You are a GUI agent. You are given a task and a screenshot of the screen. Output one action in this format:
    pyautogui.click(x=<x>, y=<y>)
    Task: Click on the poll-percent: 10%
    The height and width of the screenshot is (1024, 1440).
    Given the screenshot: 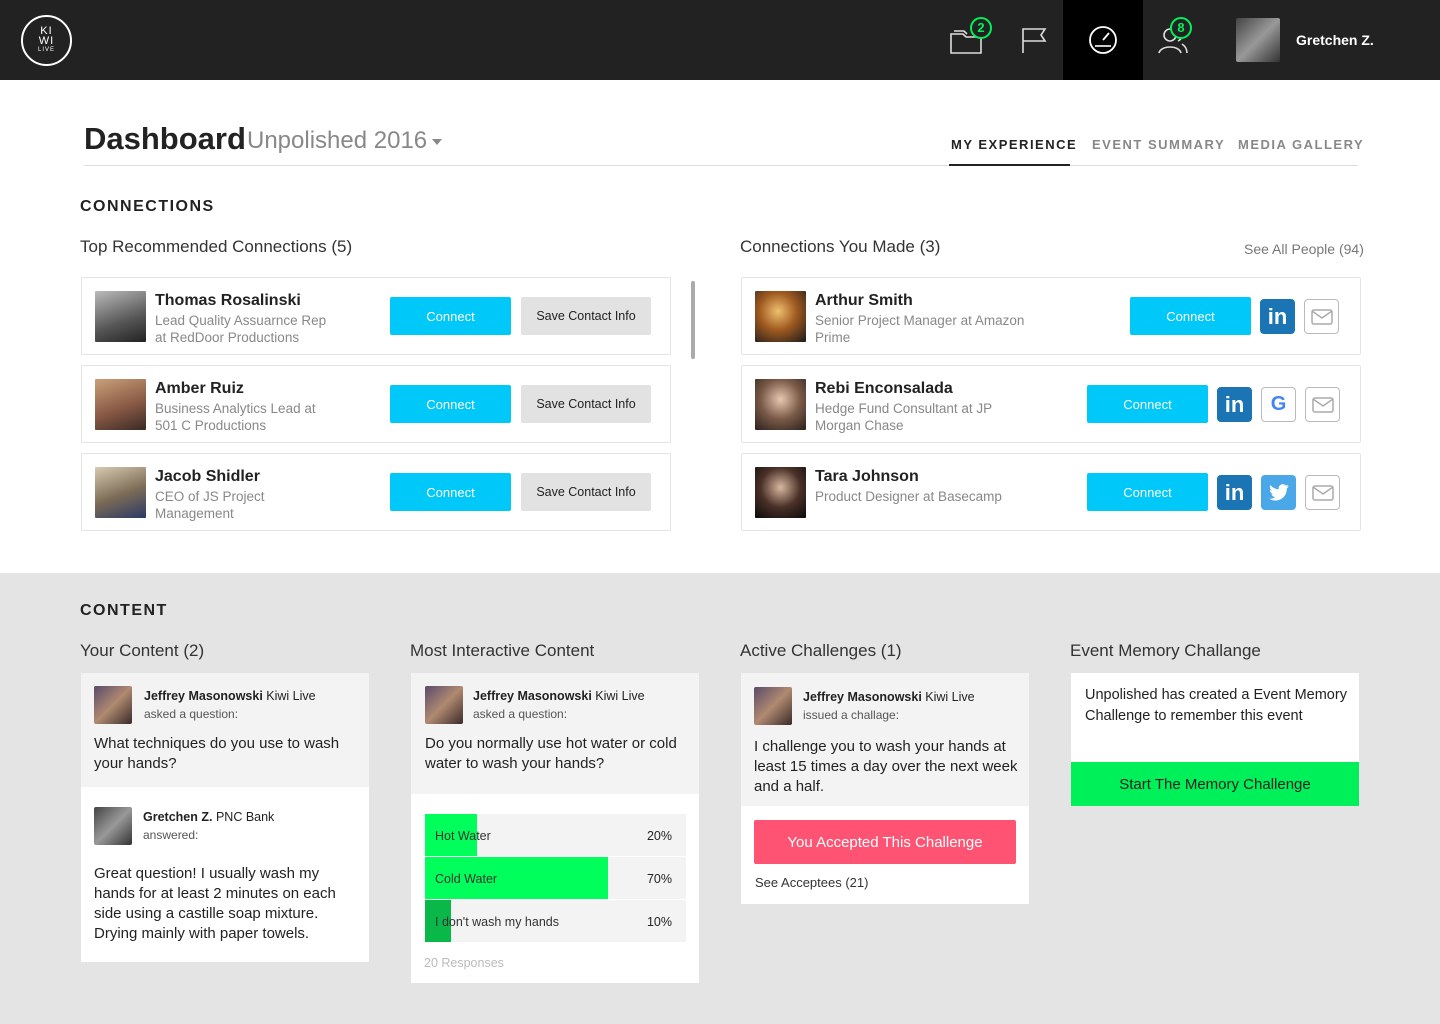 What is the action you would take?
    pyautogui.click(x=659, y=922)
    